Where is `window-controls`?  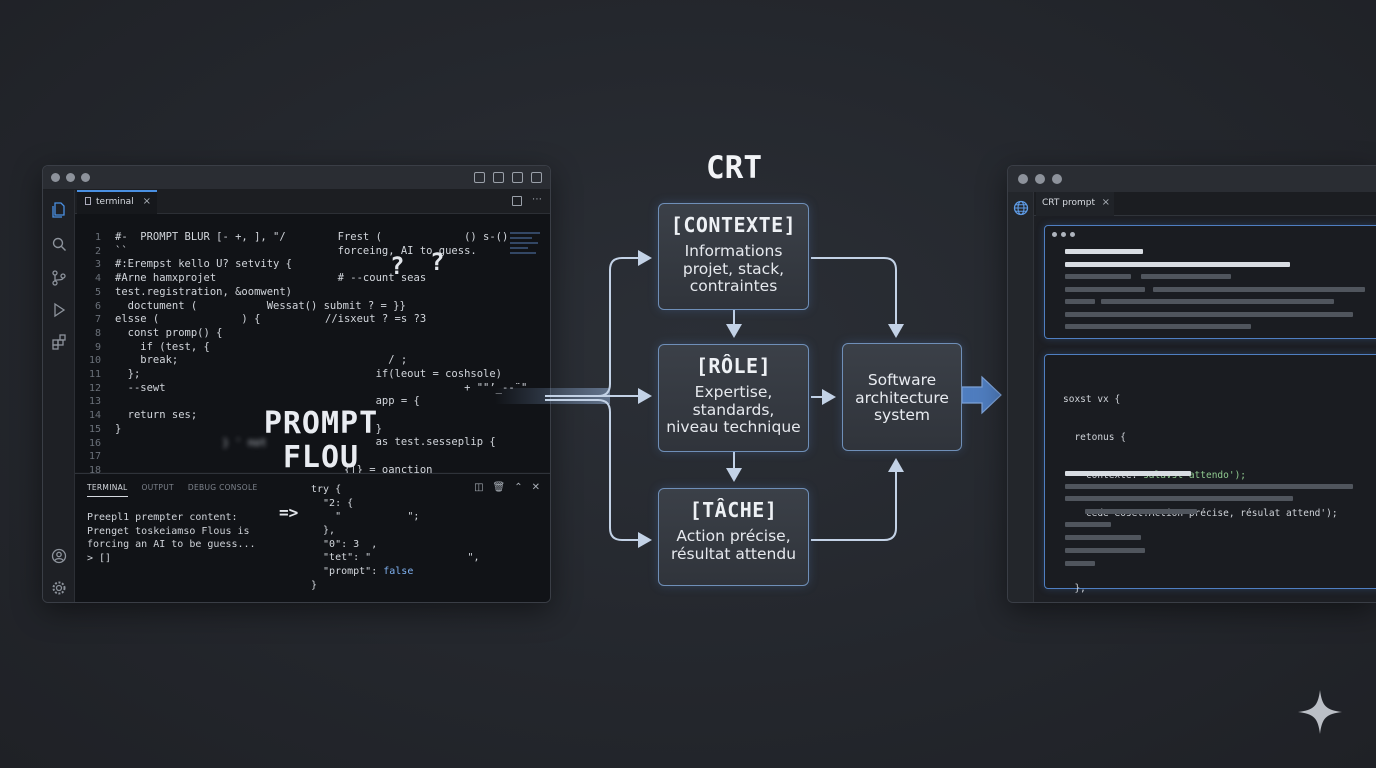
window-controls is located at coordinates (1040, 179).